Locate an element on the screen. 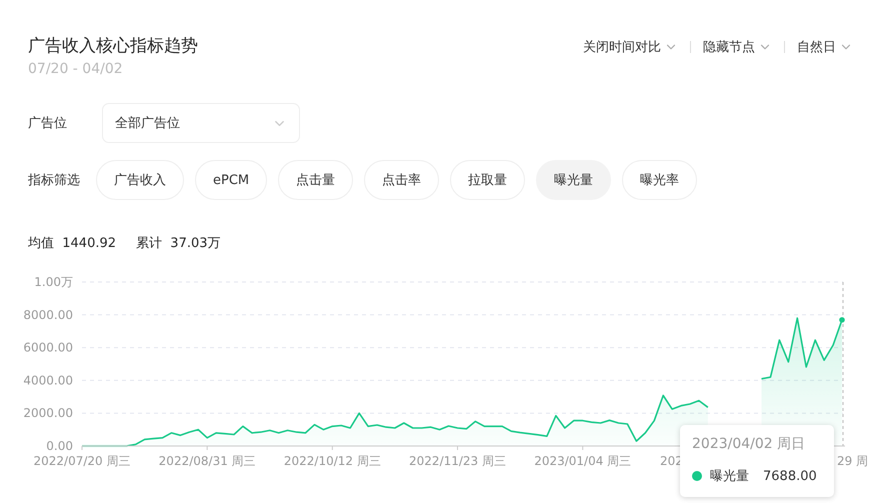  y-axis-label: 1.00万 is located at coordinates (53, 282).